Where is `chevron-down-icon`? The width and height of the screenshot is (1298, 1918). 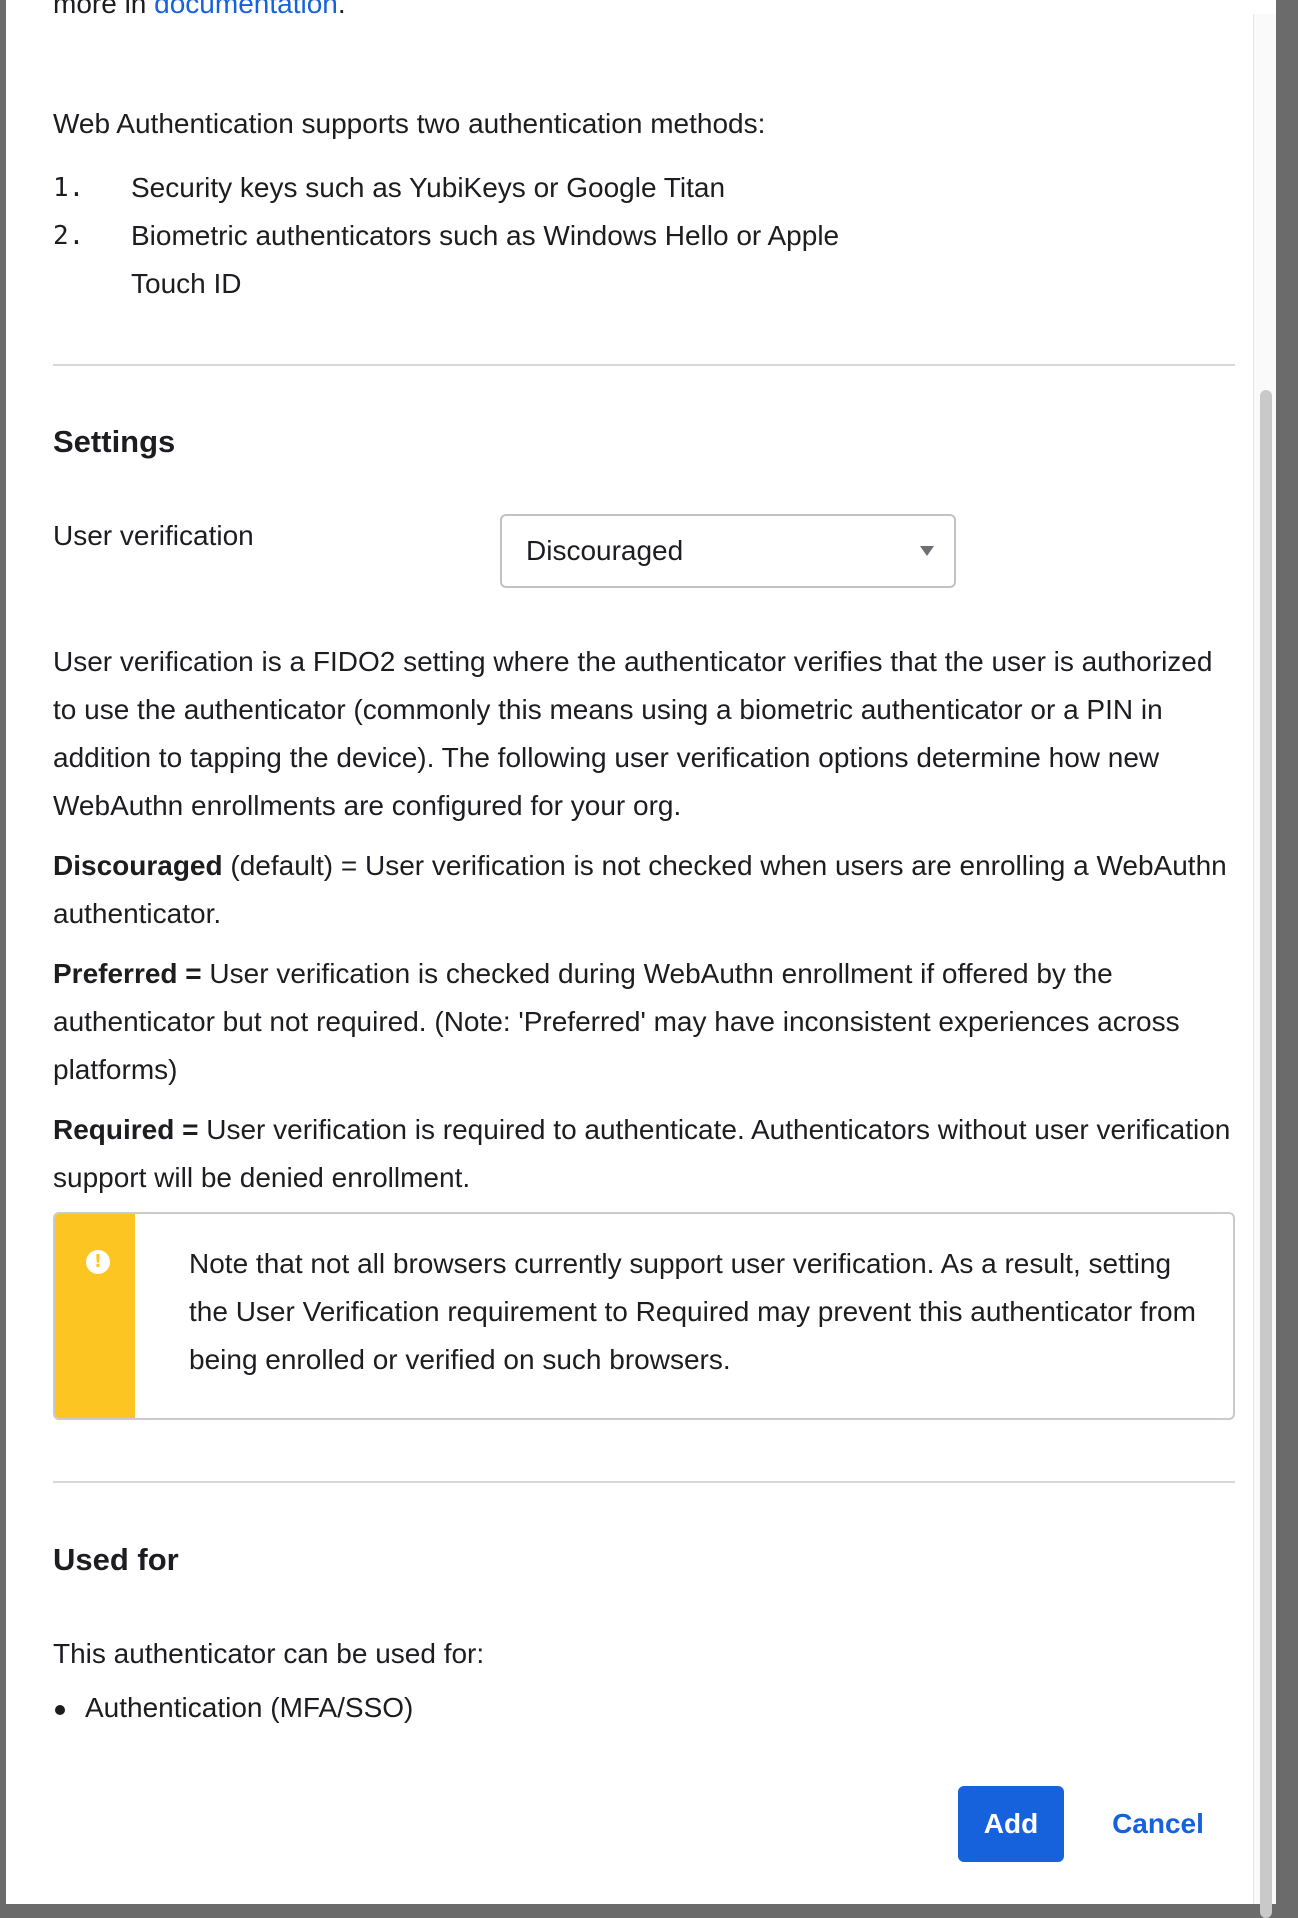 chevron-down-icon is located at coordinates (927, 551).